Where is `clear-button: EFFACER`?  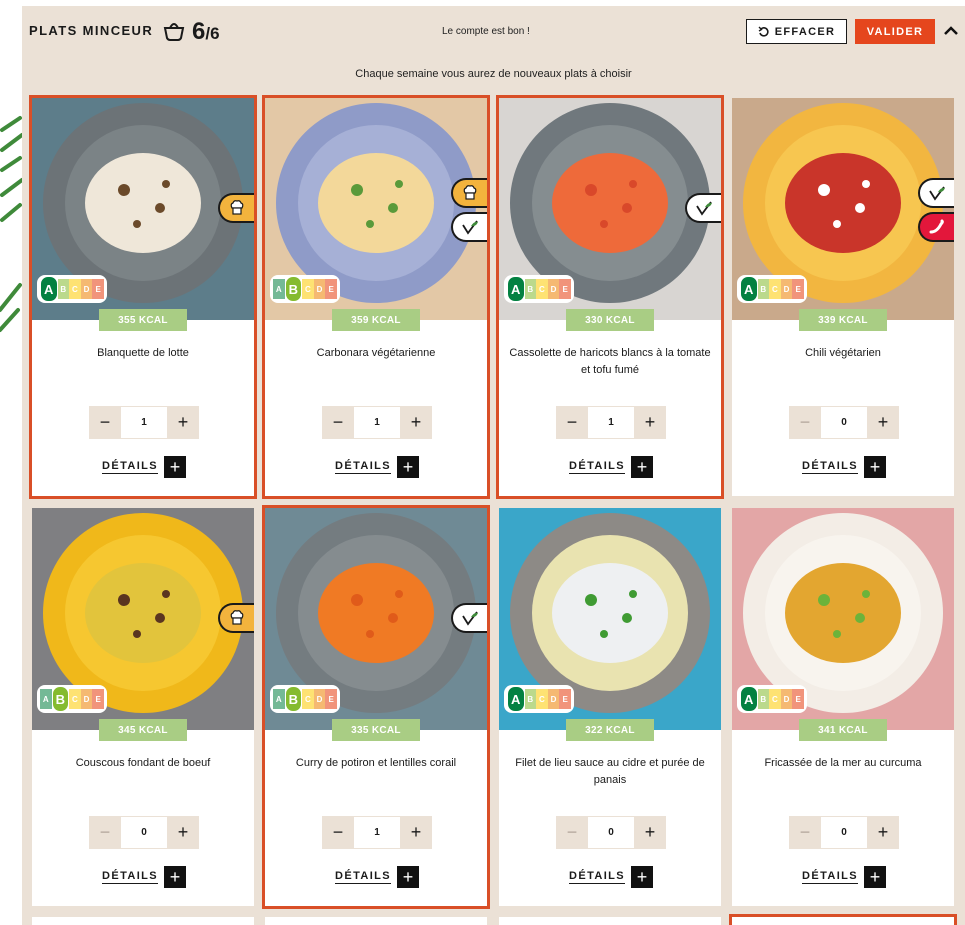 clear-button: EFFACER is located at coordinates (796, 31).